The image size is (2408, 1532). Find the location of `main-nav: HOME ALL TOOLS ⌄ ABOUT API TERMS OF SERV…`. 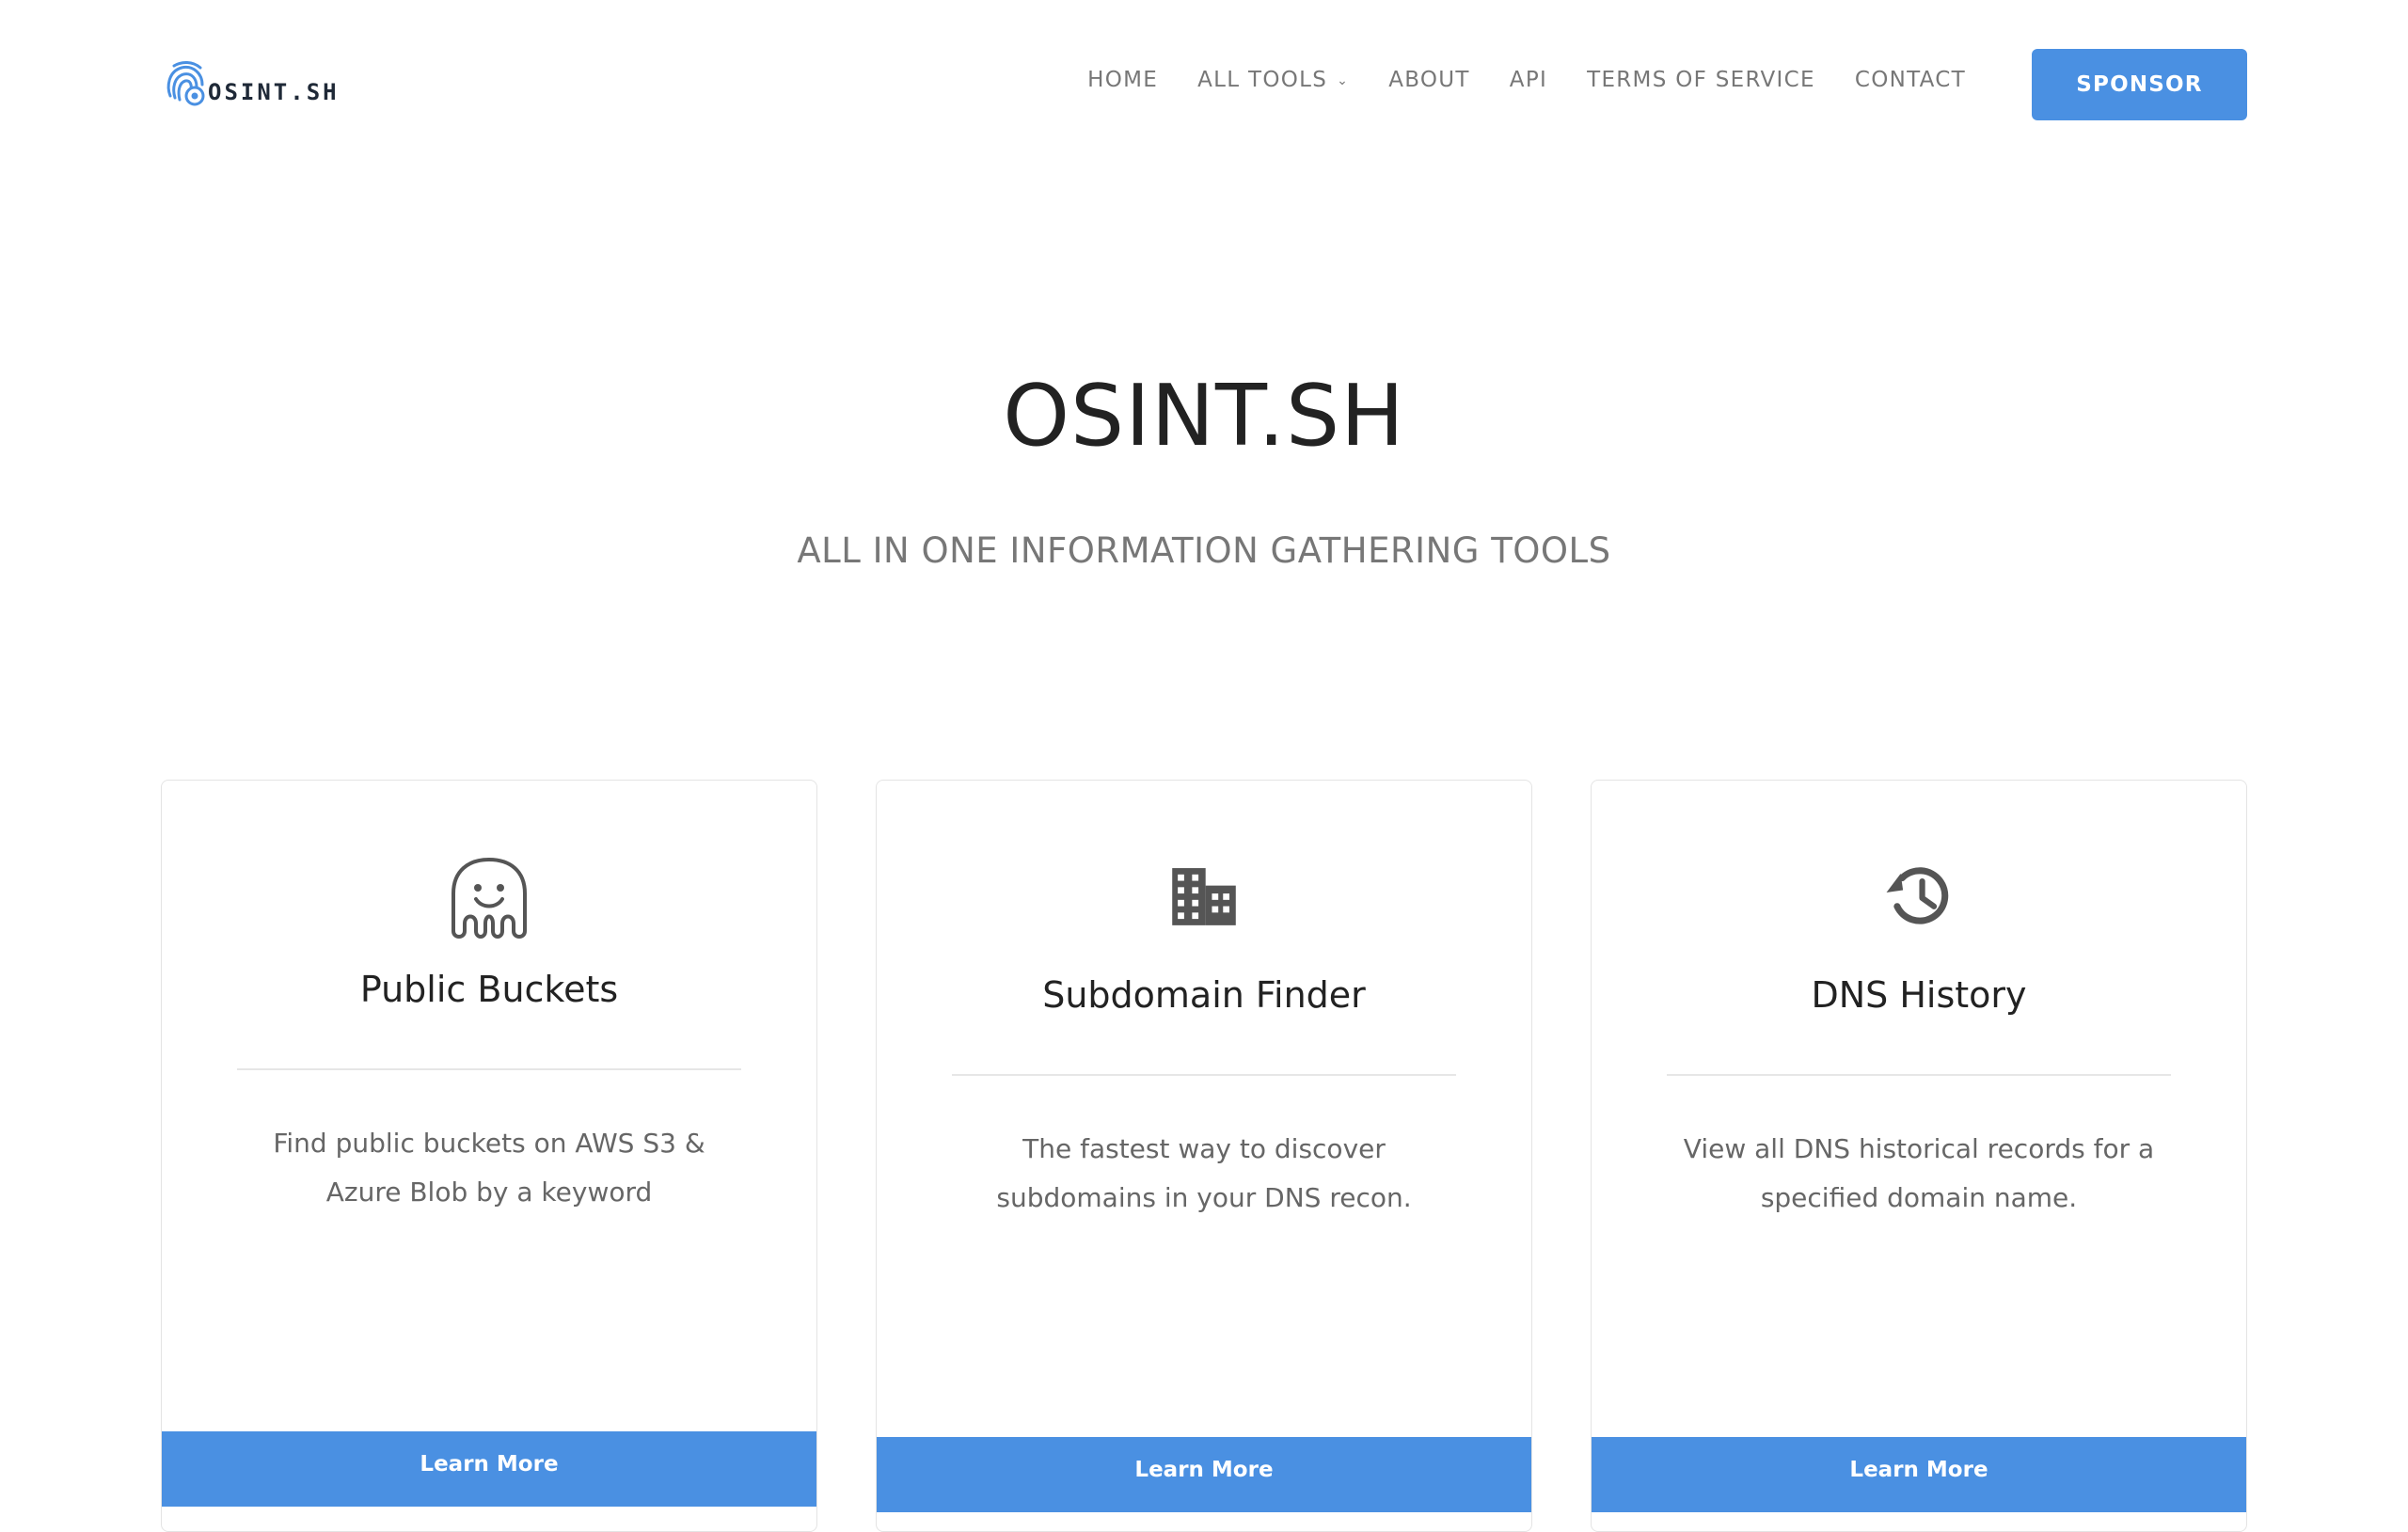

main-nav: HOME ALL TOOLS ⌄ ABOUT API TERMS OF SERV… is located at coordinates (1526, 80).